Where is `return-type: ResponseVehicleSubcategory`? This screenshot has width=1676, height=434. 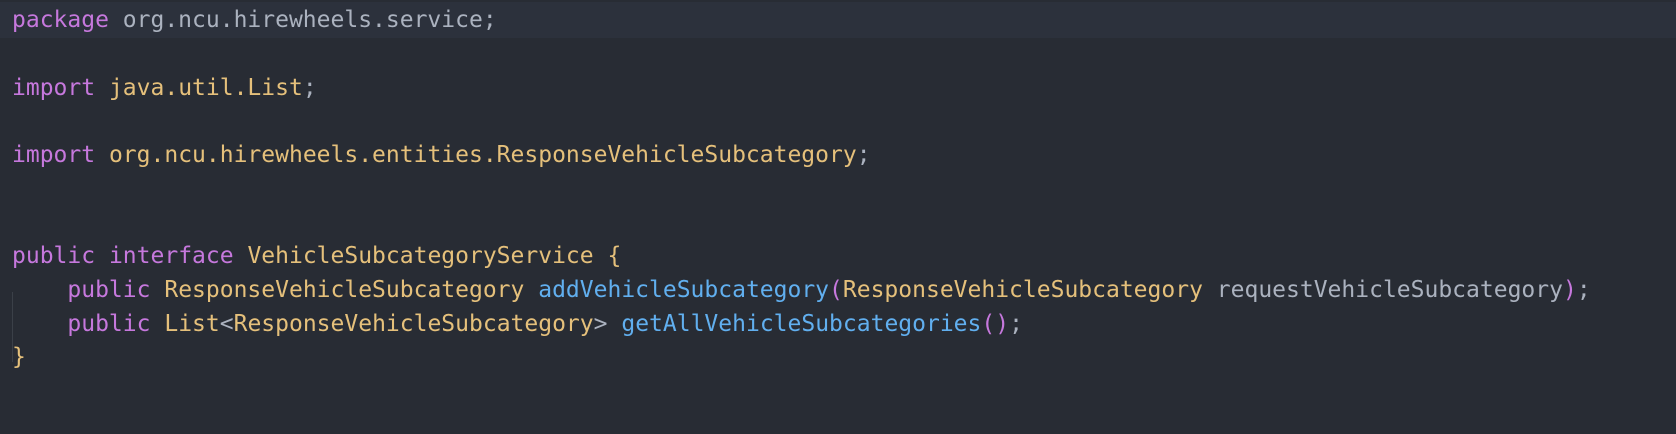
return-type: ResponseVehicleSubcategory is located at coordinates (344, 290).